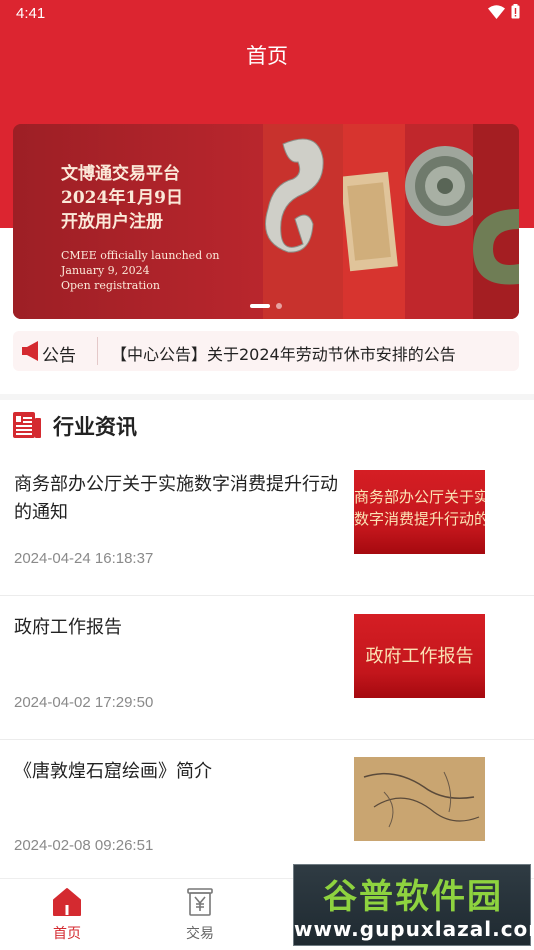  Describe the element at coordinates (283, 353) in the screenshot. I see `notice-text: 【中心公告】关于2024年劳动节休市安排的公告` at that location.